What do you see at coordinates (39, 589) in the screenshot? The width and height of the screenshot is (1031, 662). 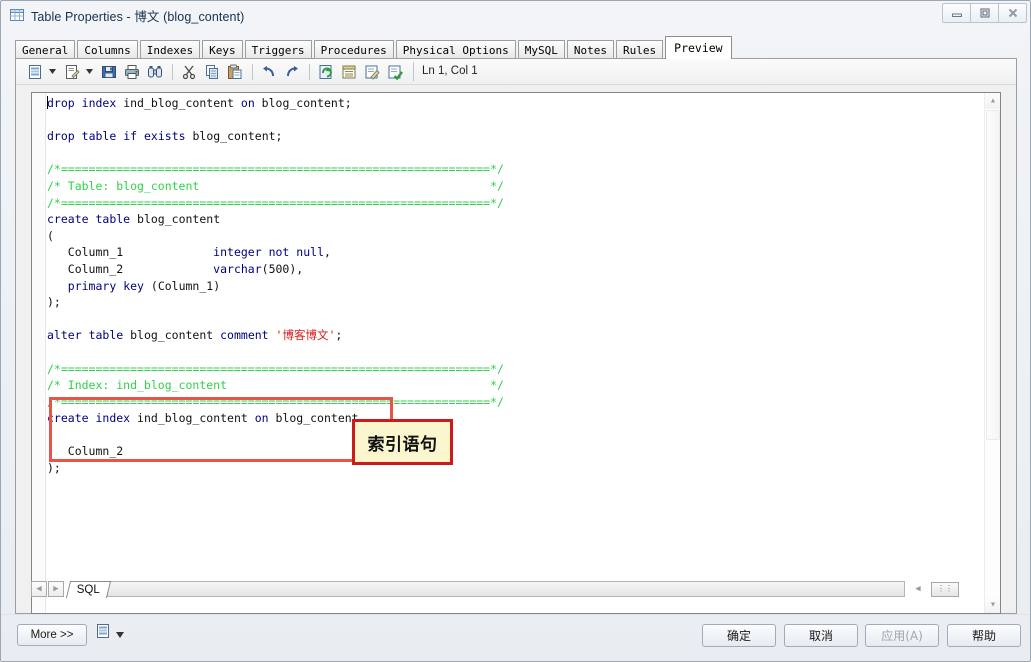 I see `prev-arrow-icon: ◀` at bounding box center [39, 589].